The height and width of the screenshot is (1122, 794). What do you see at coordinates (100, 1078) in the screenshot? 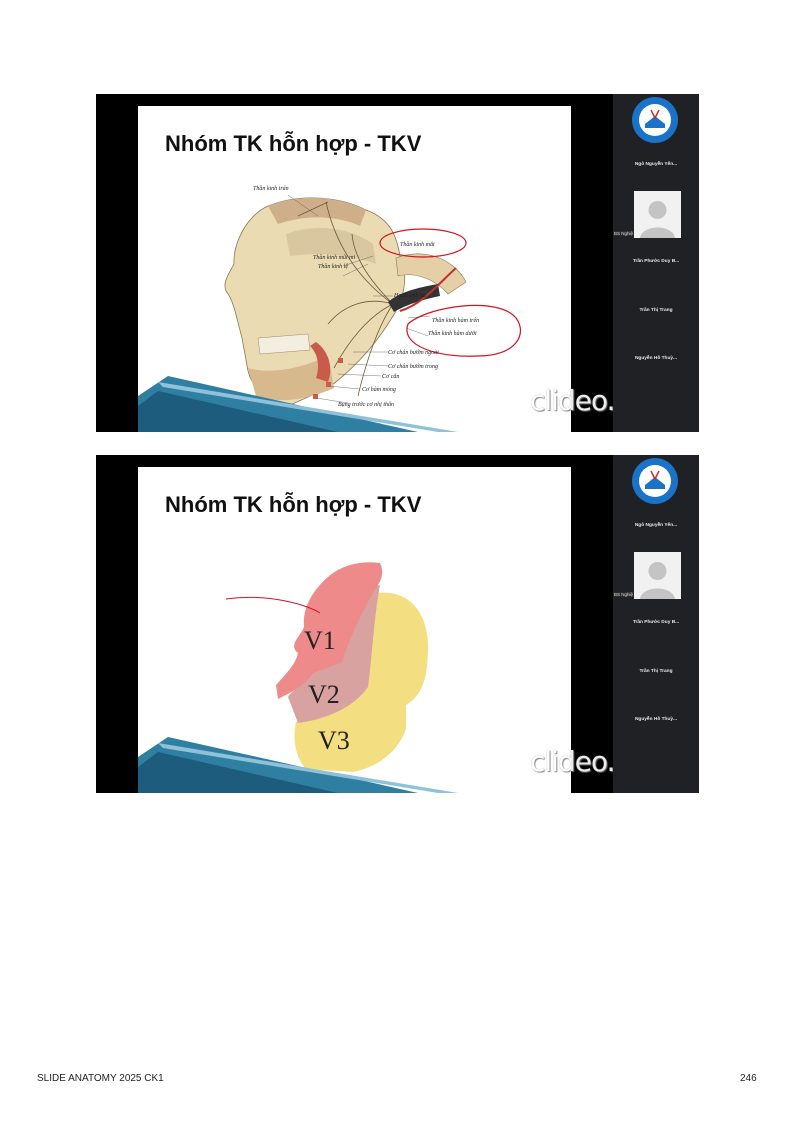
I see `footer-document-title: SLIDE ANATOMY 2025 CK1` at bounding box center [100, 1078].